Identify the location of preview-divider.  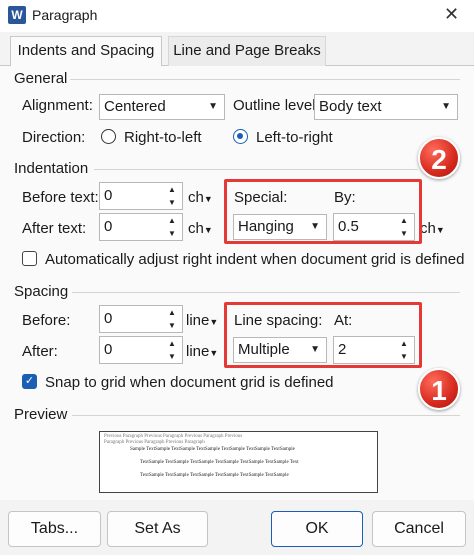
(266, 415).